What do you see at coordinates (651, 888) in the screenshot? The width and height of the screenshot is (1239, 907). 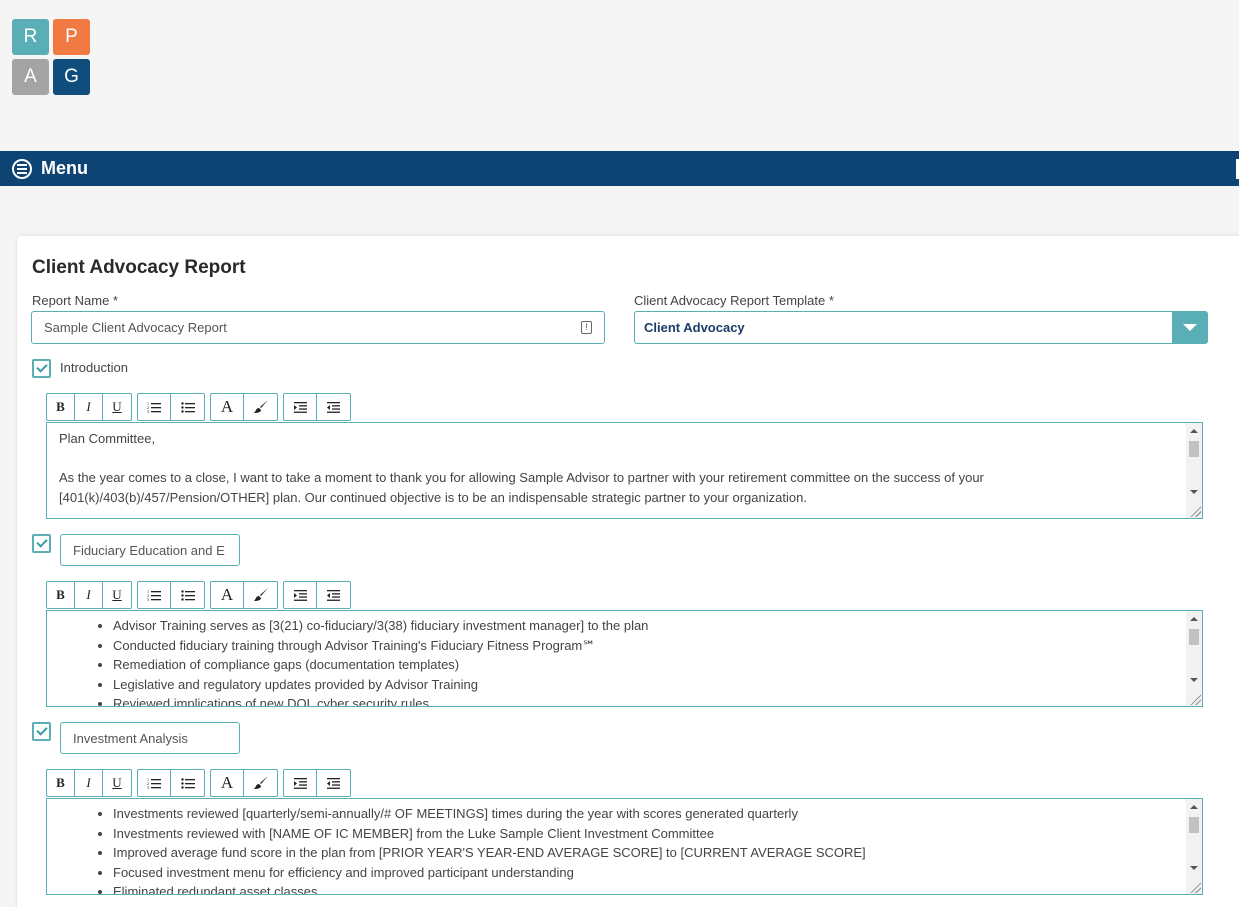 I see `list-item: Eliminated redundant asset classes` at bounding box center [651, 888].